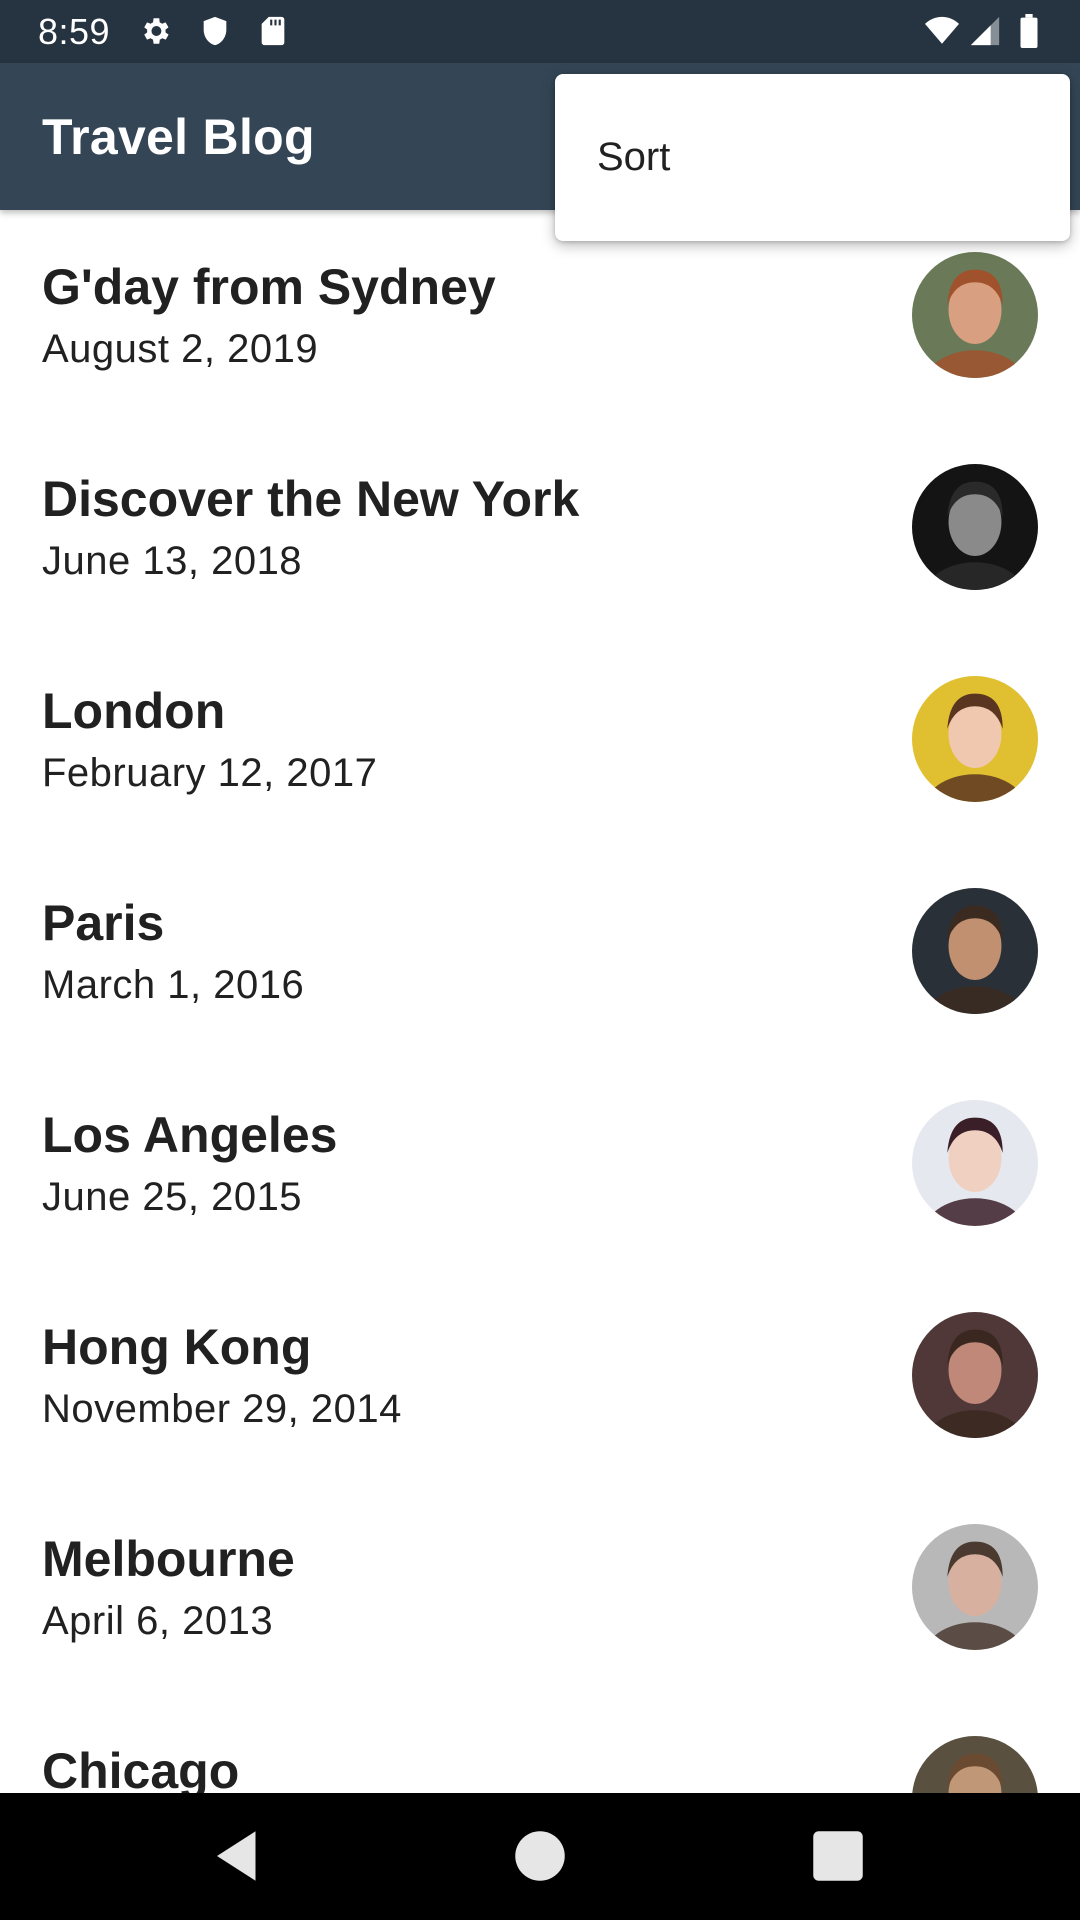 This screenshot has width=1080, height=1920. I want to click on battery-icon, so click(1029, 31).